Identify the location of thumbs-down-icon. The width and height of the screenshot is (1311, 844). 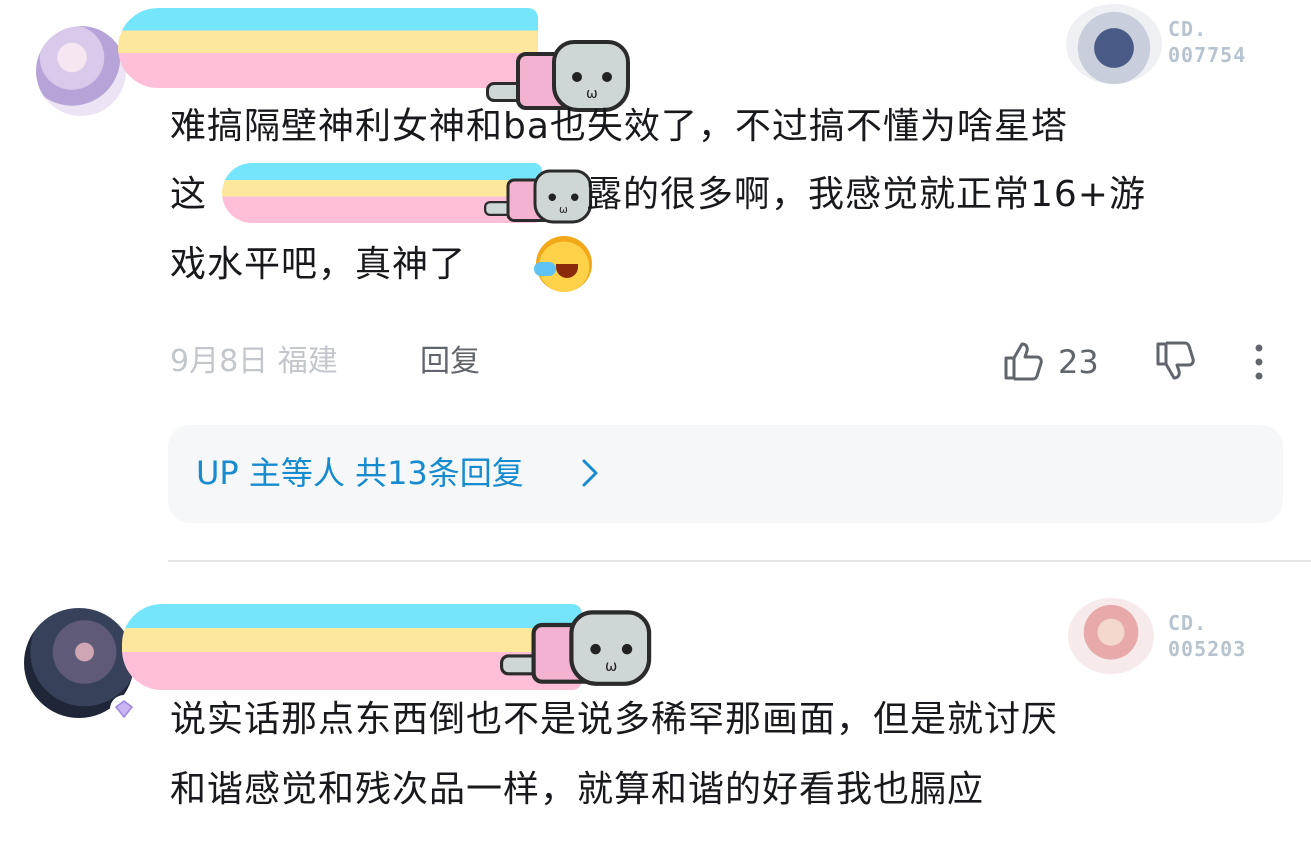
(1175, 361).